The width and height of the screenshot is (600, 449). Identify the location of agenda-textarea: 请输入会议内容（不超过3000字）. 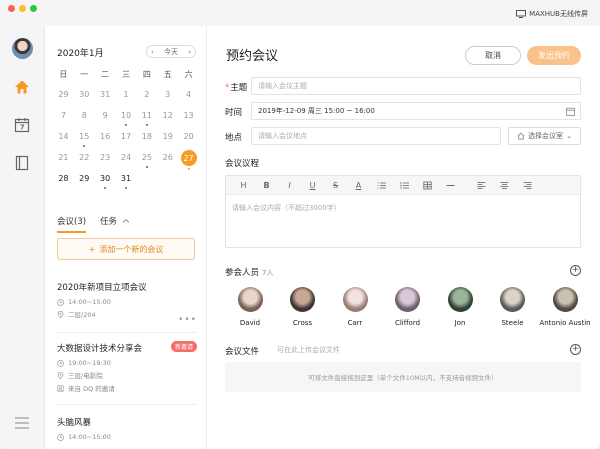
(403, 208).